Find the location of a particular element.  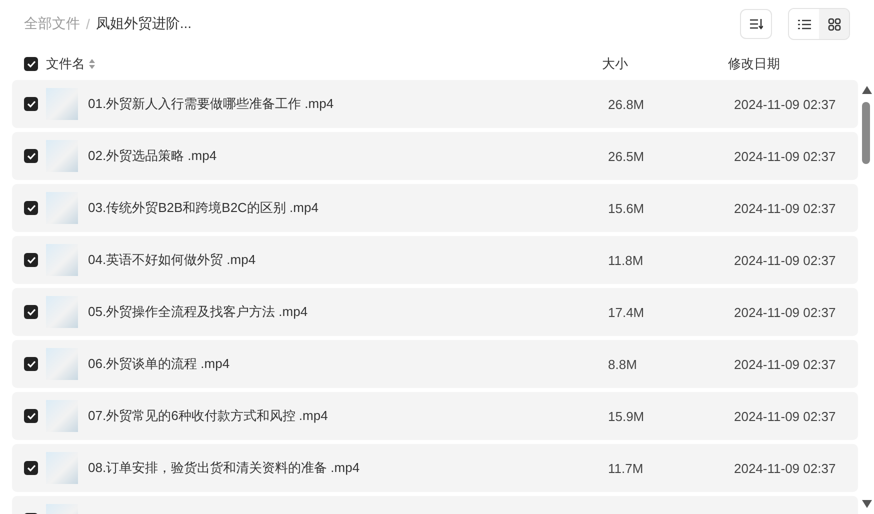

file-size: 11.7M is located at coordinates (626, 468).